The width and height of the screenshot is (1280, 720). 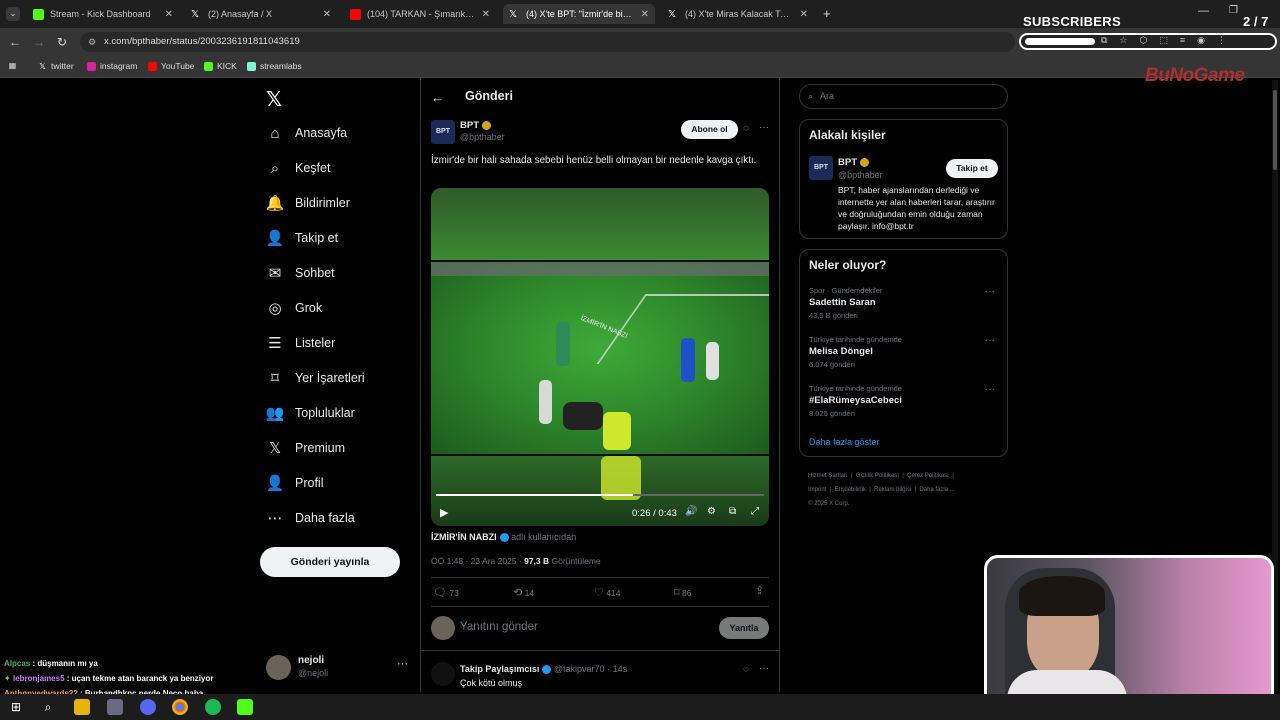 I want to click on avatar, so click(x=278, y=667).